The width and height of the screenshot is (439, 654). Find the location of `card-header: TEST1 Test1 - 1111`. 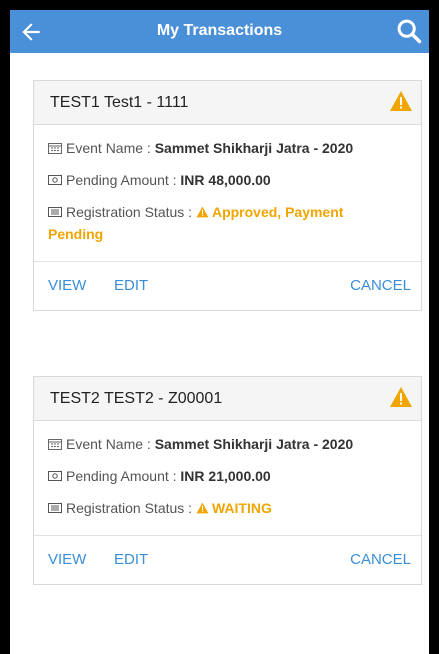

card-header: TEST1 Test1 - 1111 is located at coordinates (227, 103).